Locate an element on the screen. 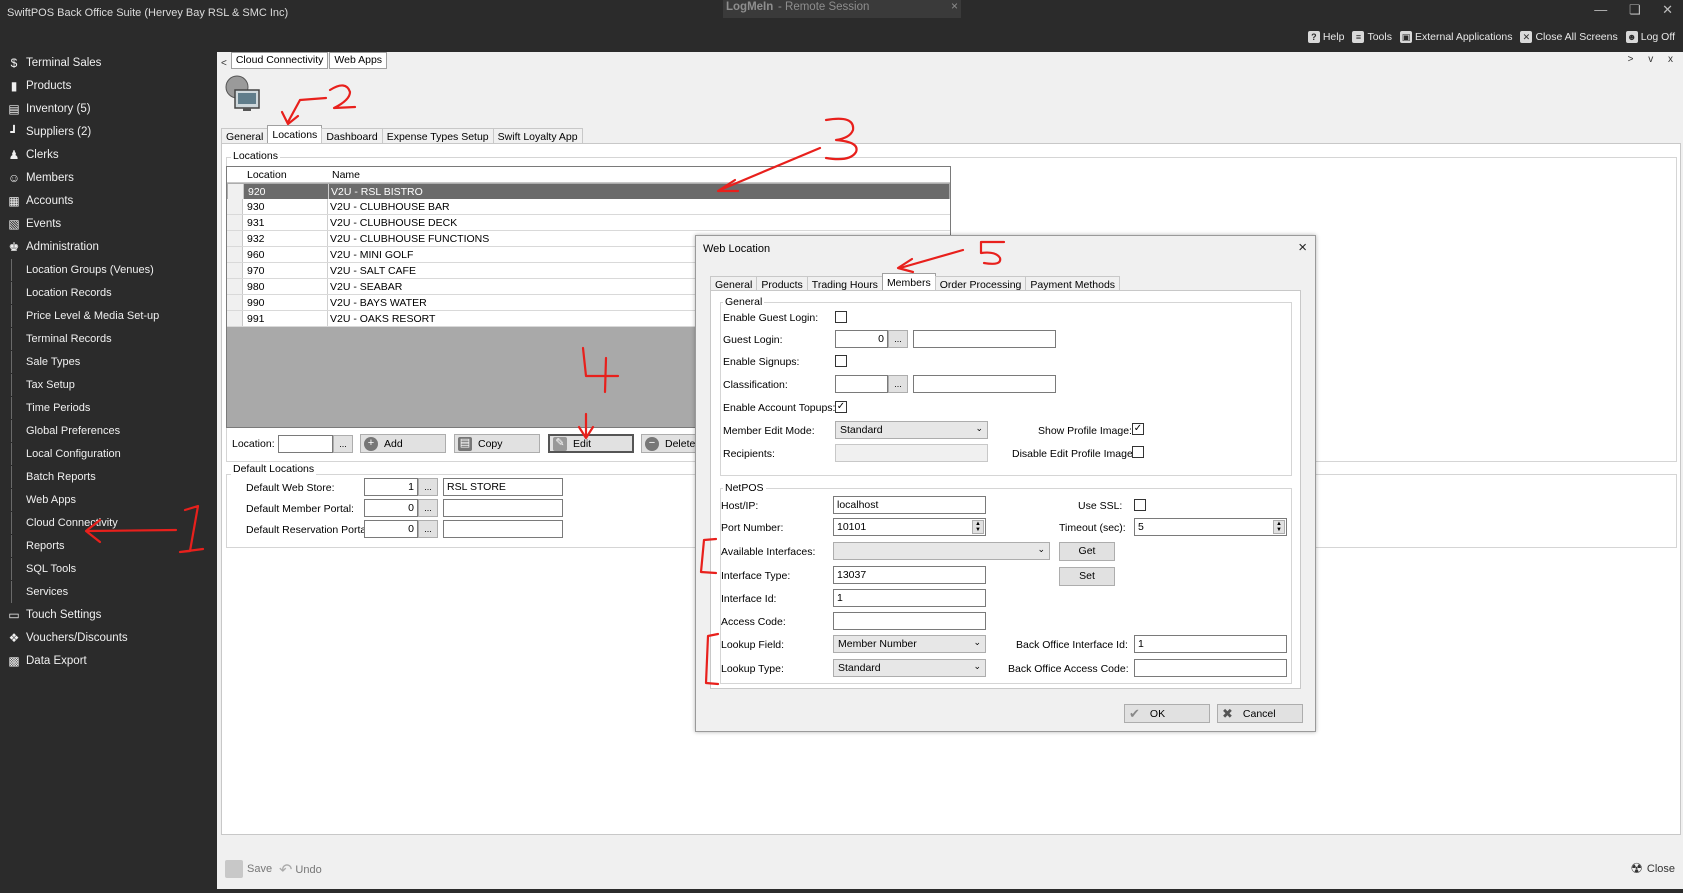 This screenshot has width=1683, height=893. timeout-spinner: ▲ ▼ is located at coordinates (1279, 527).